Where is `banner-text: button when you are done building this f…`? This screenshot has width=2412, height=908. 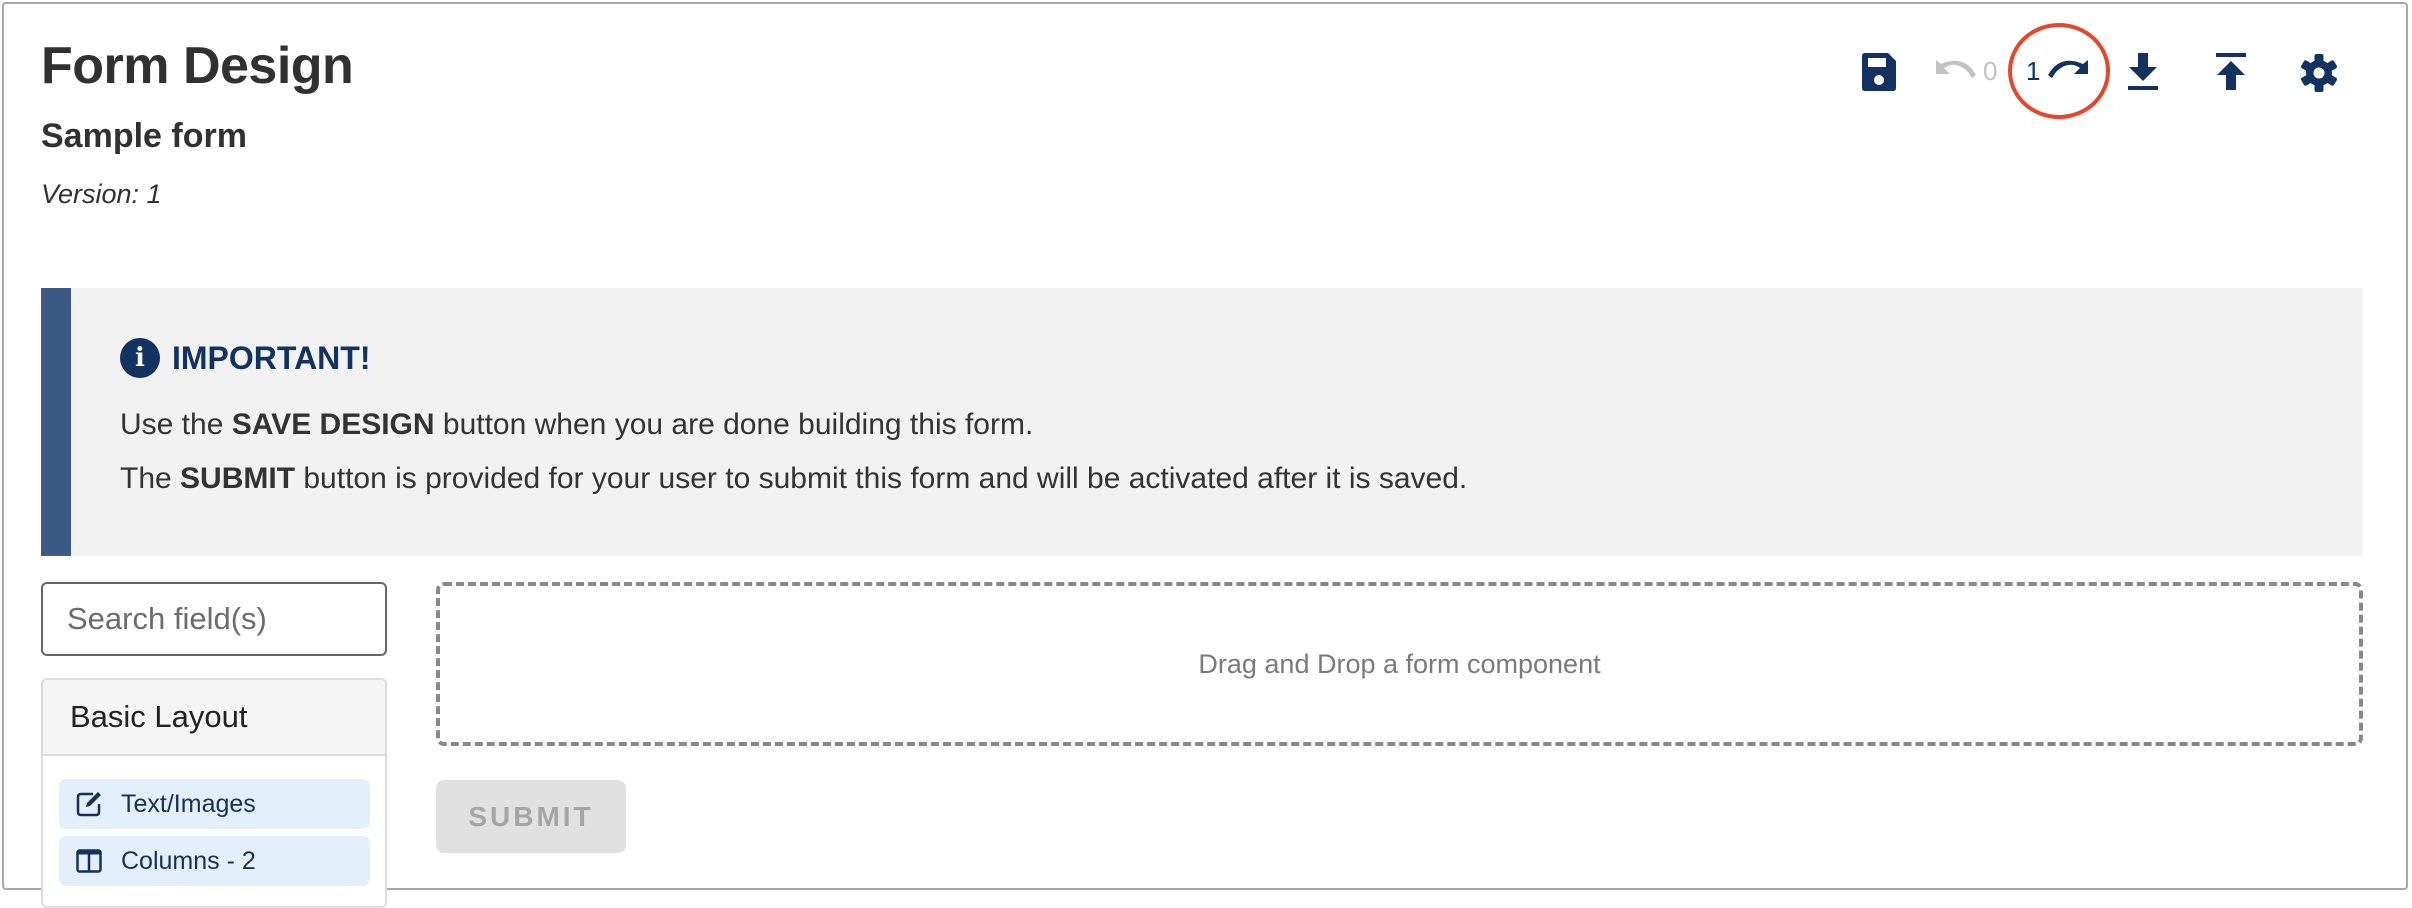 banner-text: button when you are done building this f… is located at coordinates (734, 424).